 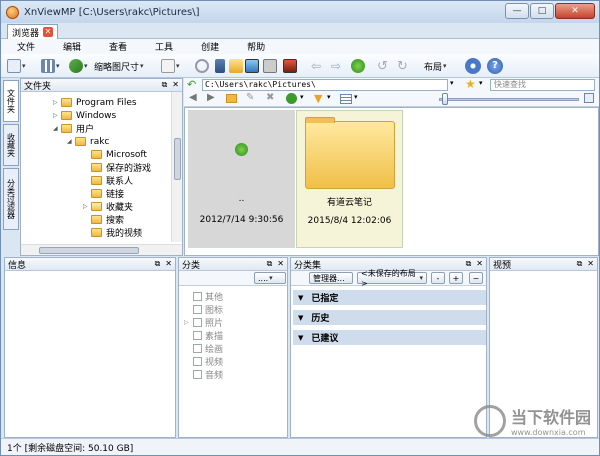 I want to click on menu-view: 查看, so click(x=116, y=46).